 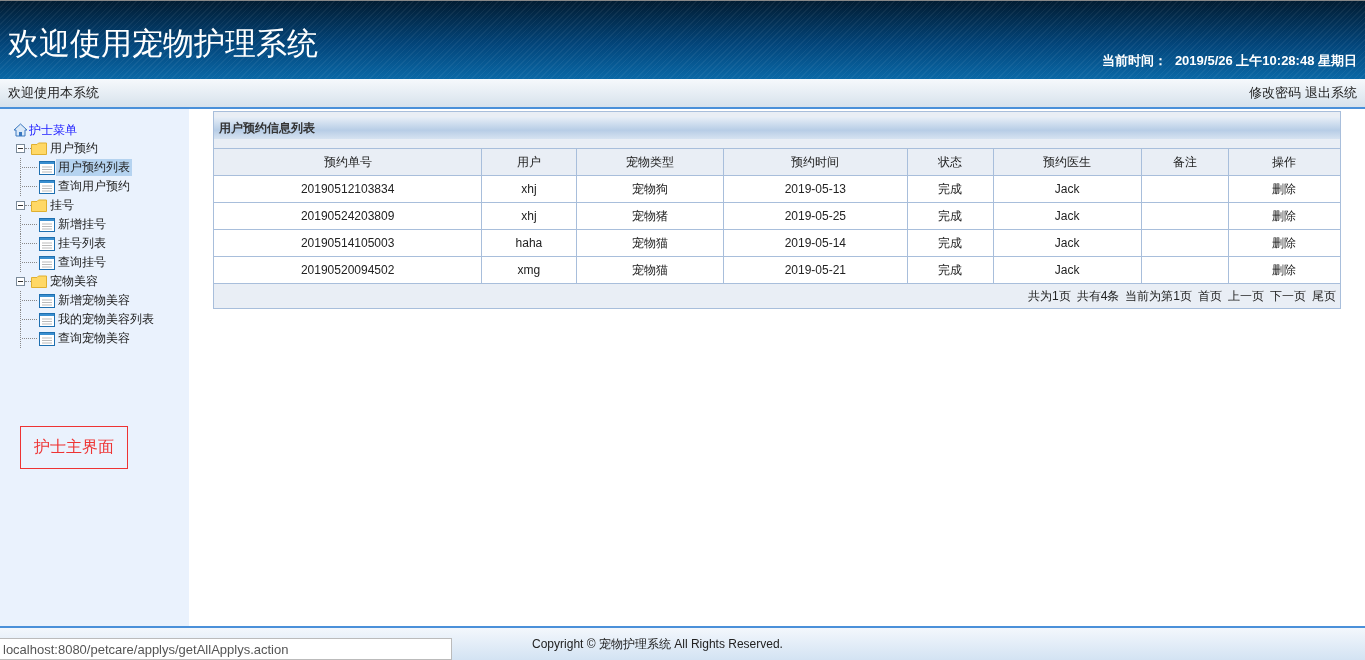 What do you see at coordinates (1185, 162) in the screenshot?
I see `column-header: 备注` at bounding box center [1185, 162].